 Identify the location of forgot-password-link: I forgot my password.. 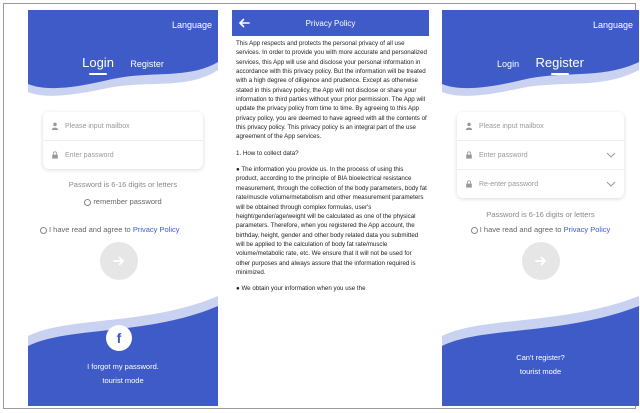
(123, 366).